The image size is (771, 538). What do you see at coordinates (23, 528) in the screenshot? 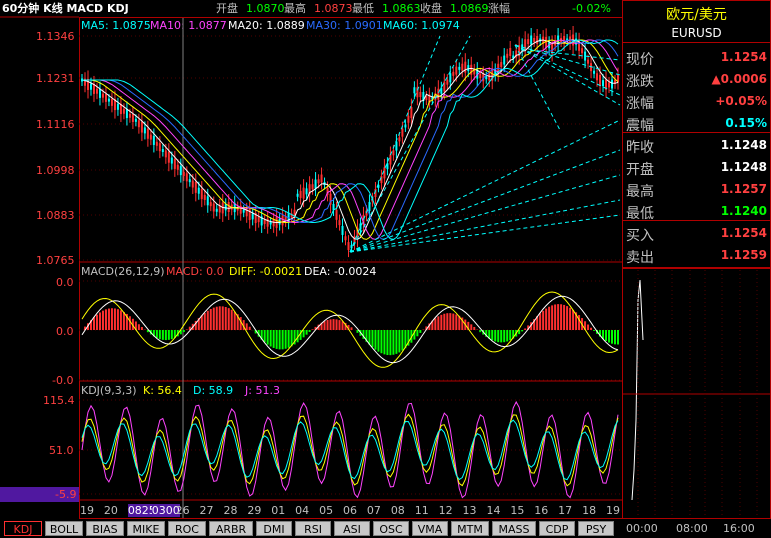
I see `tab-kdj: KDJ` at bounding box center [23, 528].